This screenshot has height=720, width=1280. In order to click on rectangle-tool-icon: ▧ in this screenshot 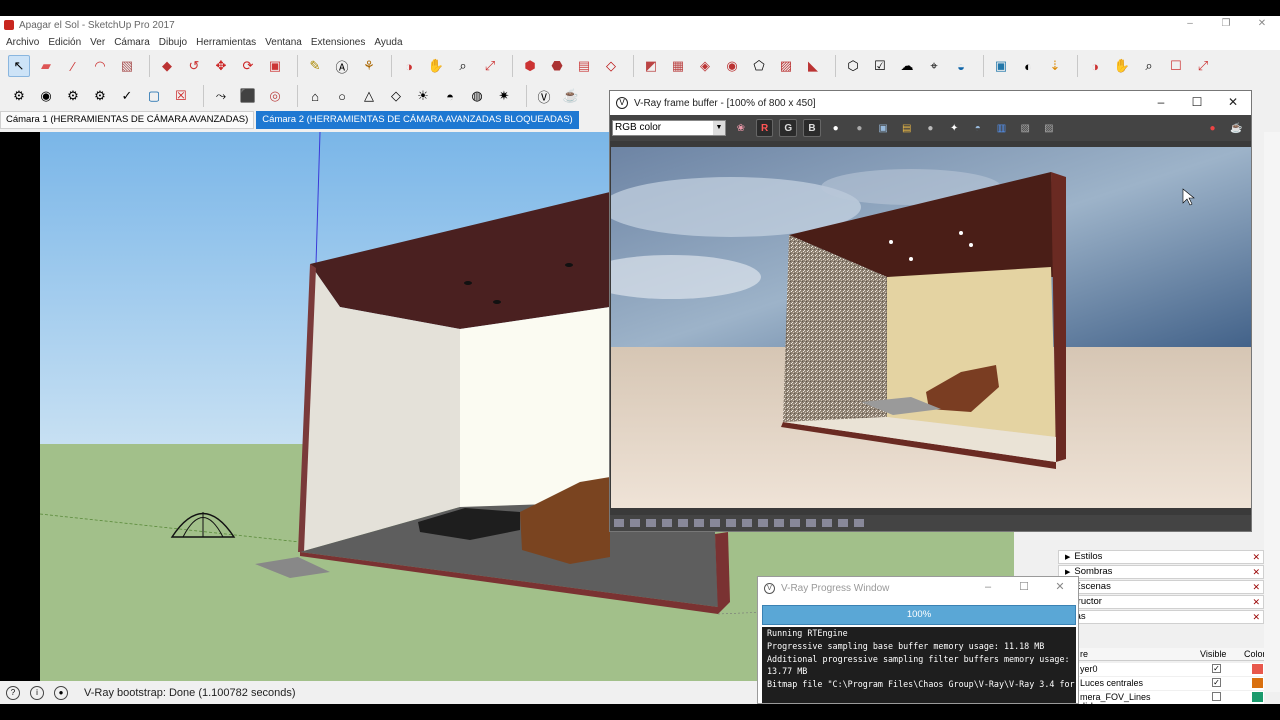, I will do `click(127, 66)`.